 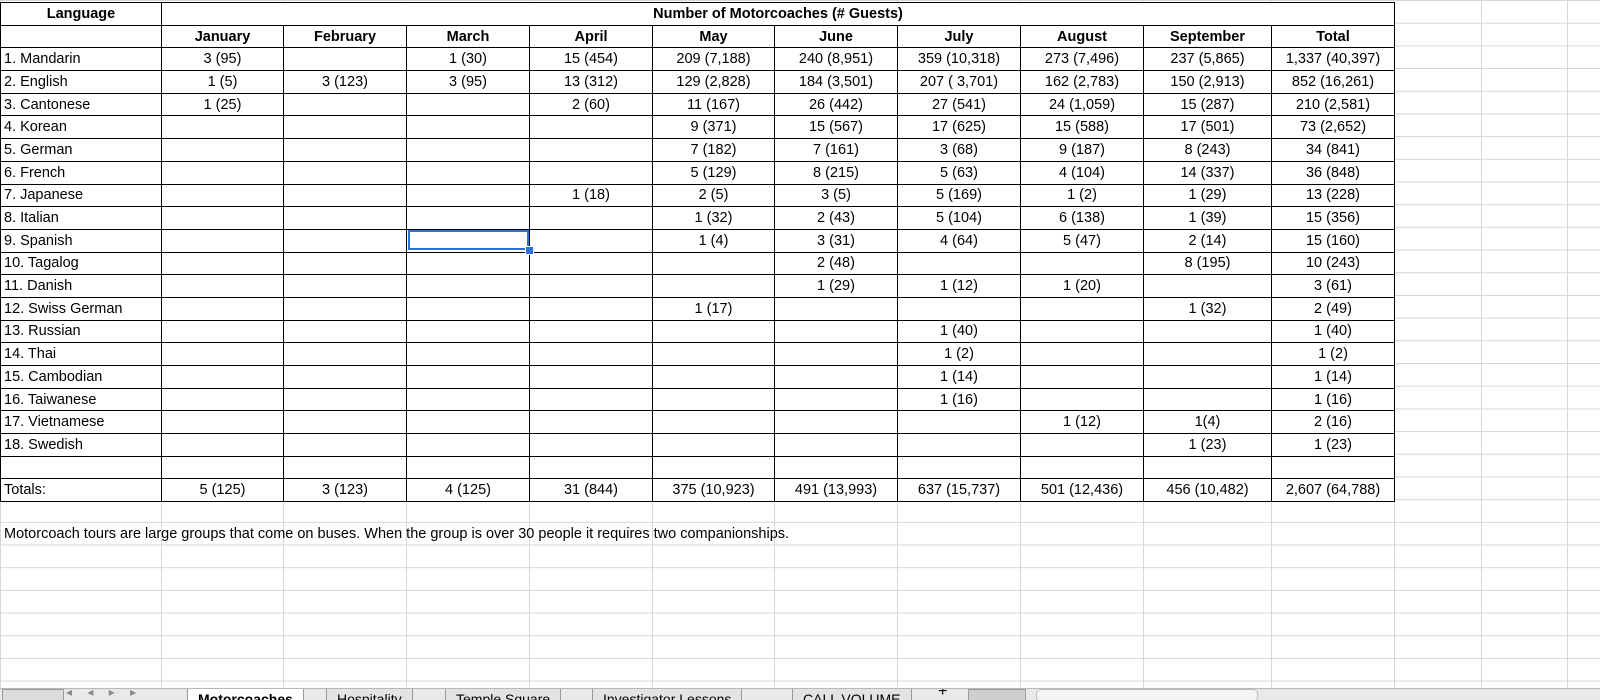 What do you see at coordinates (713, 104) in the screenshot?
I see `value-cell: 11 (167)` at bounding box center [713, 104].